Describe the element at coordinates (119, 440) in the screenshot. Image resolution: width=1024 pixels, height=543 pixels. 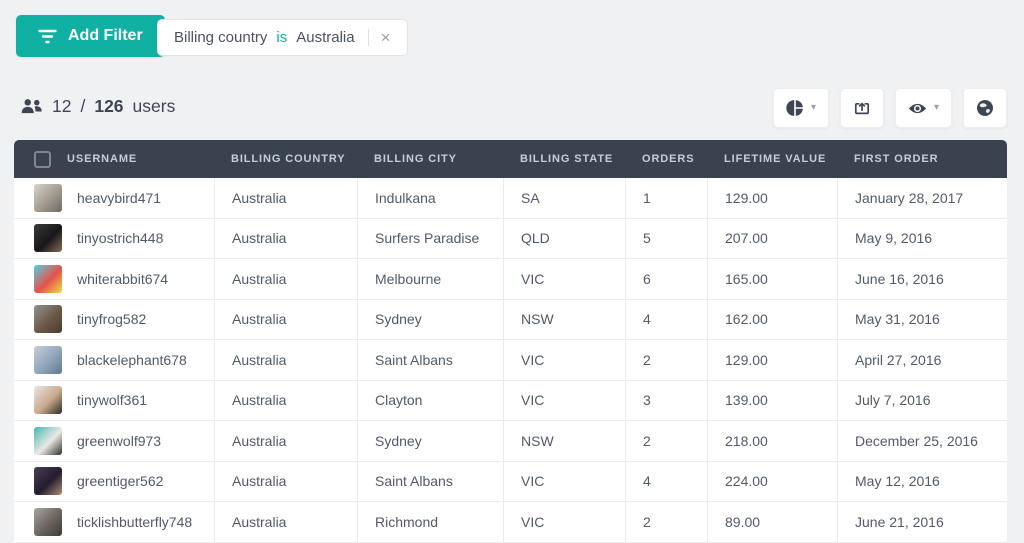
I see `username-cell: greenwolf973` at that location.